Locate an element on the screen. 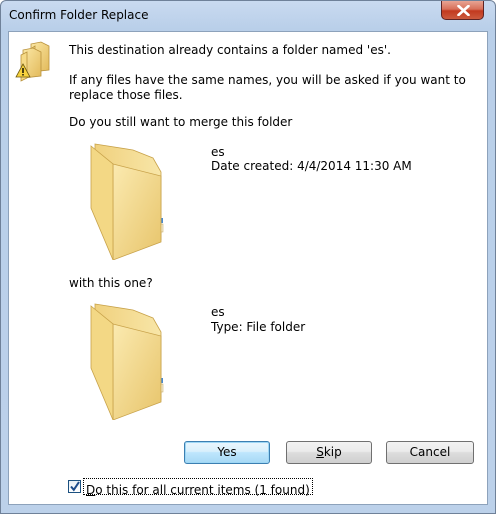  folders-warning-icon is located at coordinates (32, 61).